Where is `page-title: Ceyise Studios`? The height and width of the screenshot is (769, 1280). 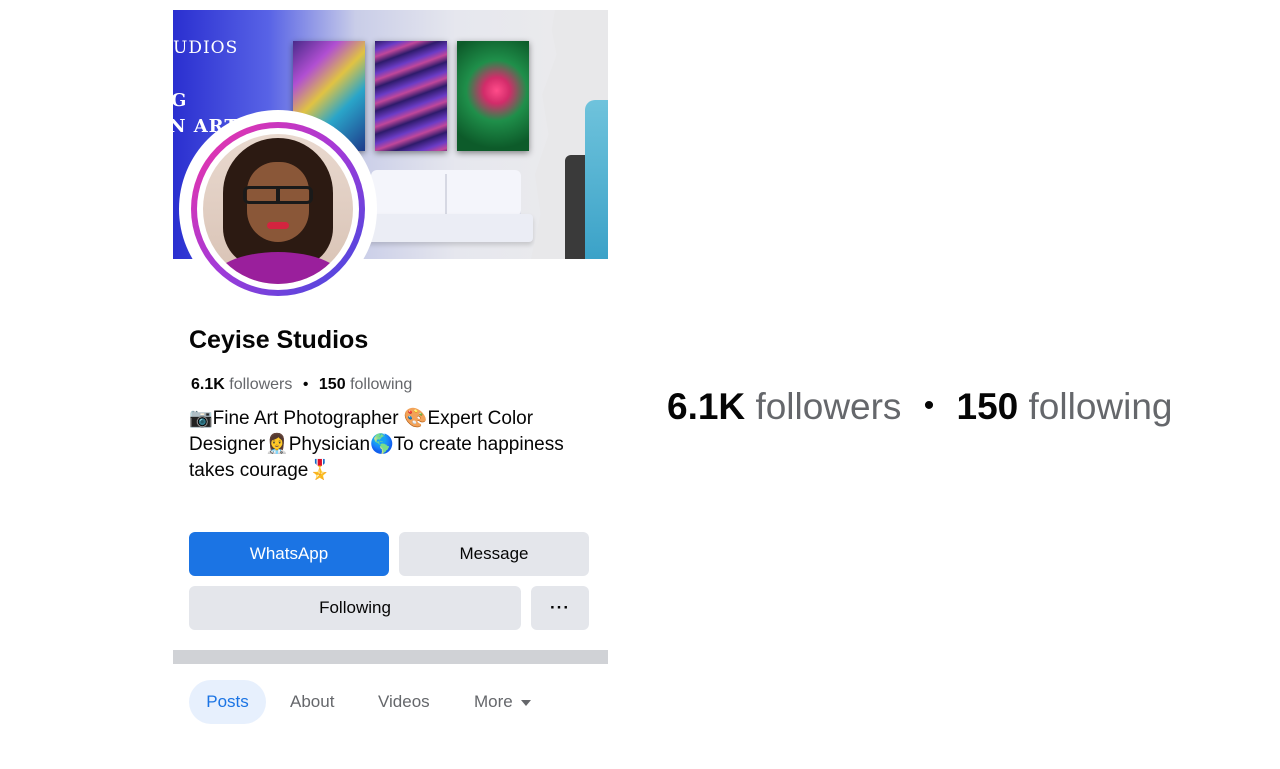
page-title: Ceyise Studios is located at coordinates (279, 340).